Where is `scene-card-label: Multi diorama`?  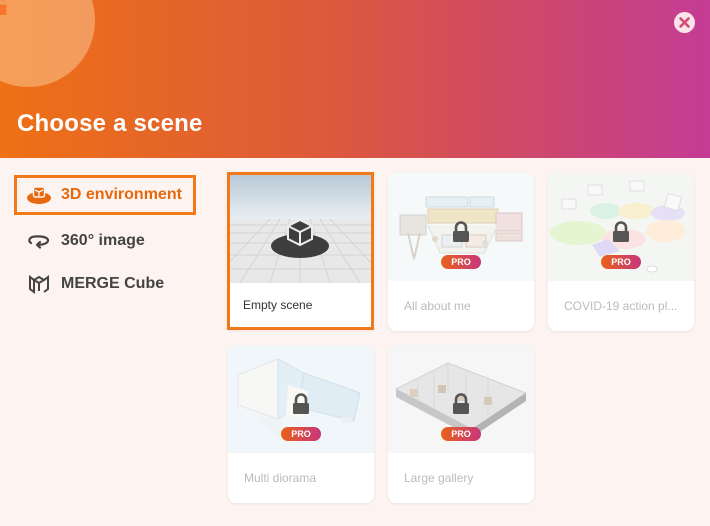
scene-card-label: Multi diorama is located at coordinates (280, 478).